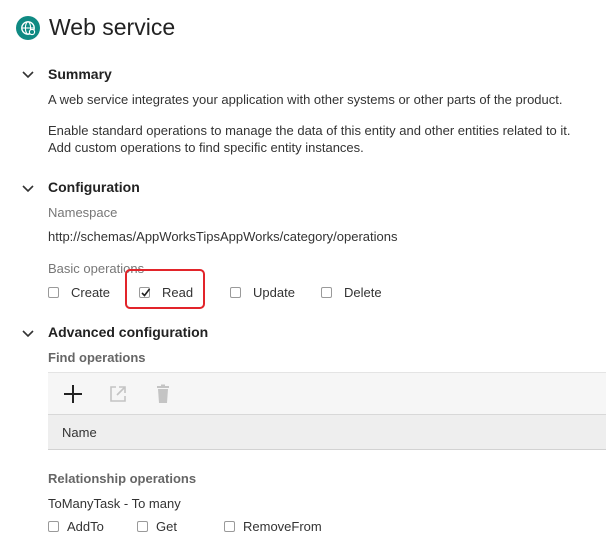 Image resolution: width=606 pixels, height=550 pixels. Describe the element at coordinates (163, 394) in the screenshot. I see `trash-icon` at that location.